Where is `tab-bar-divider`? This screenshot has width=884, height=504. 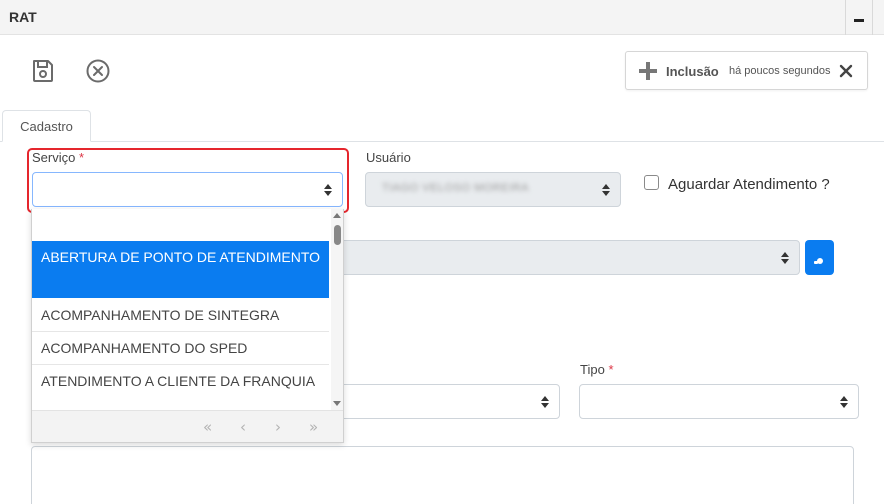 tab-bar-divider is located at coordinates (442, 141).